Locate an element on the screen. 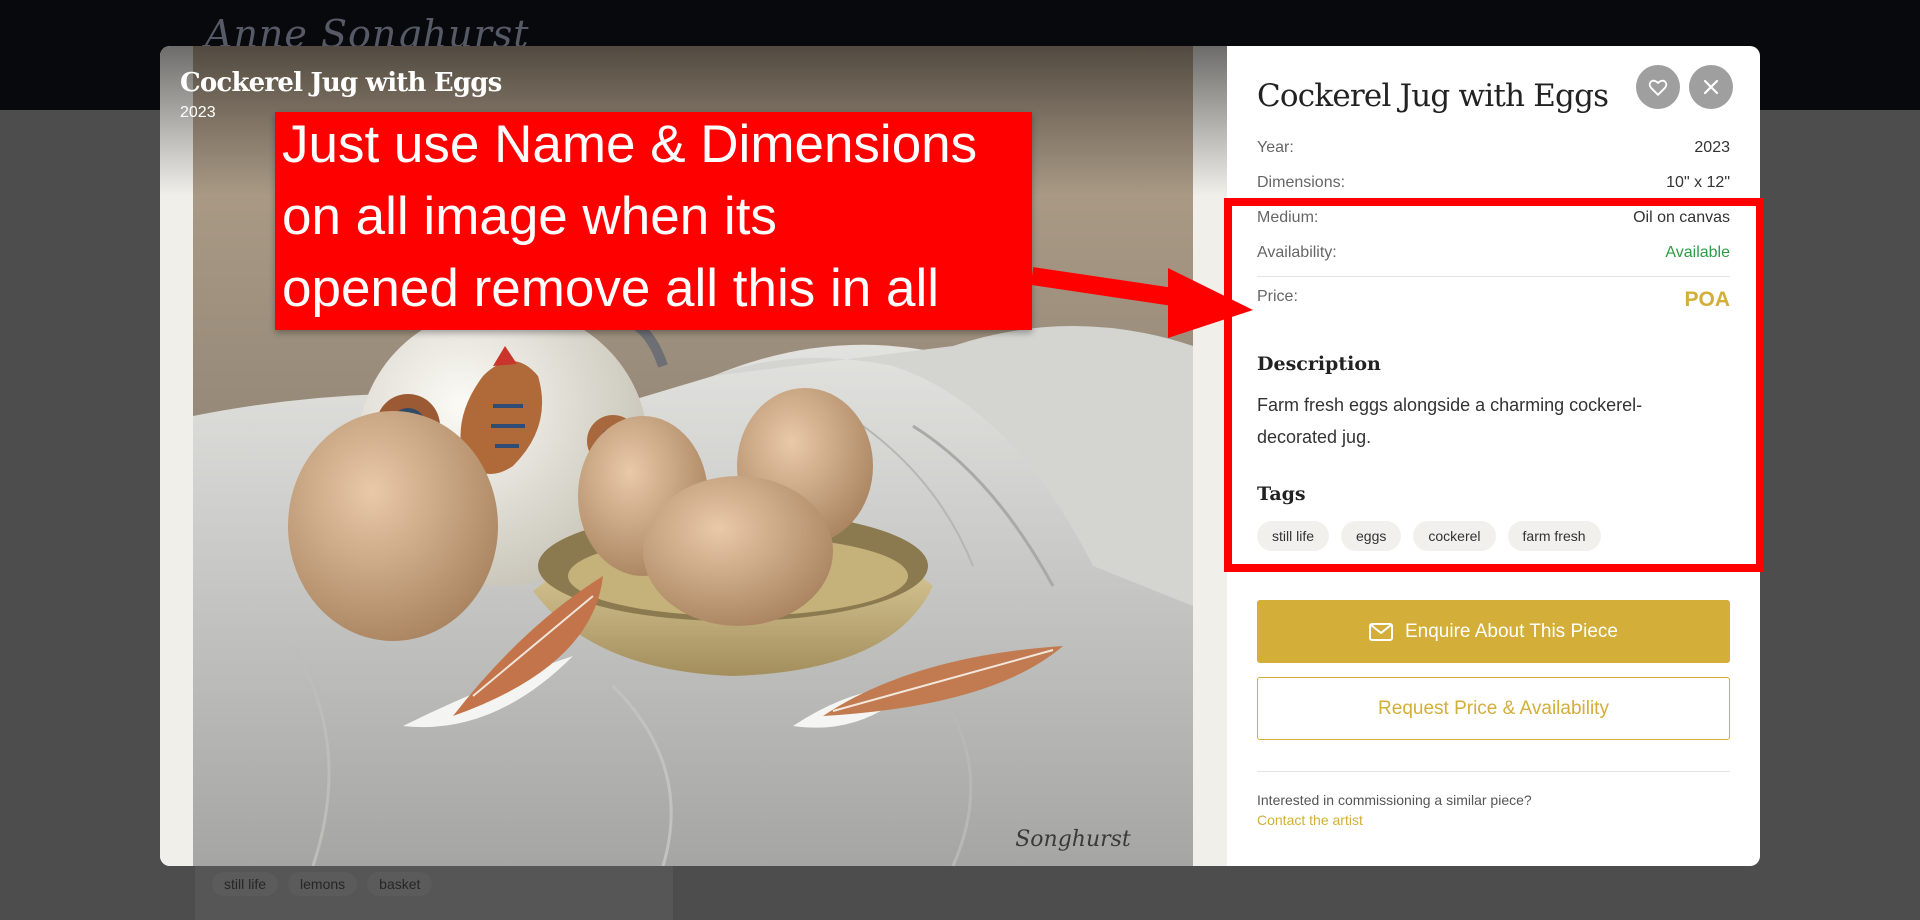 The image size is (1920, 920). background-tag: still life is located at coordinates (245, 884).